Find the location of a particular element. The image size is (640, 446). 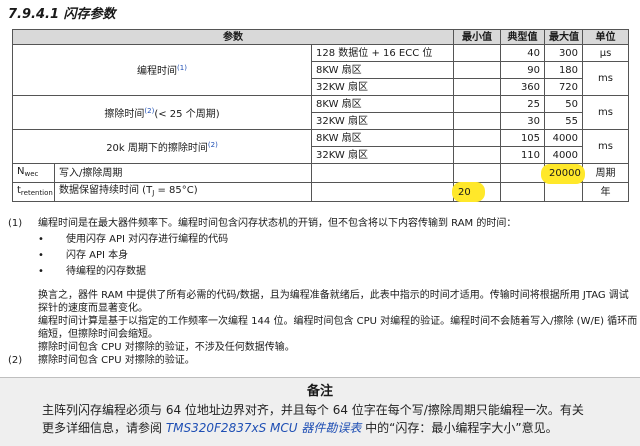

notice-line-2-suffix: 中的“闪存：最小编程字大小”意见。 is located at coordinates (459, 428).